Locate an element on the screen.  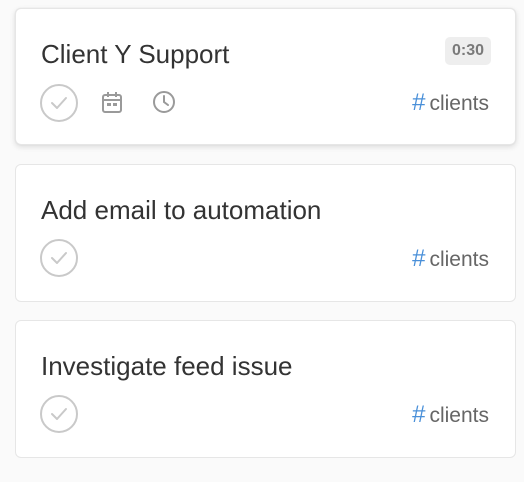
task-title: Investigate feed issue is located at coordinates (167, 366).